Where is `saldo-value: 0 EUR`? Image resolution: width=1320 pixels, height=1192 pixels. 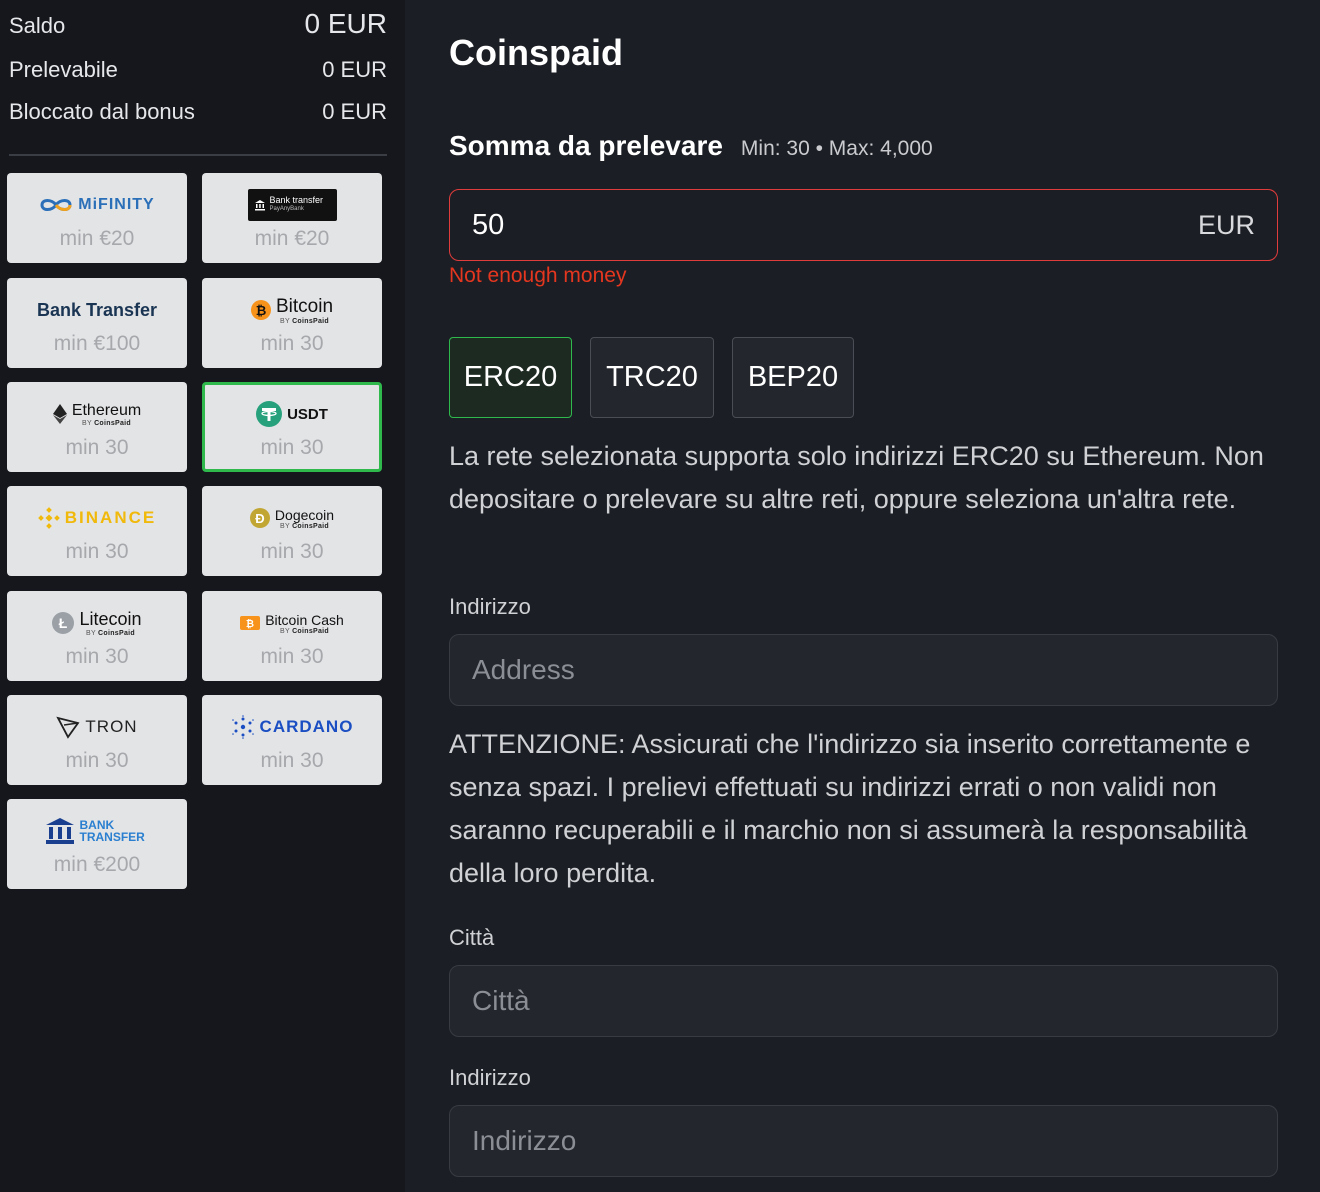
saldo-value: 0 EUR is located at coordinates (345, 23).